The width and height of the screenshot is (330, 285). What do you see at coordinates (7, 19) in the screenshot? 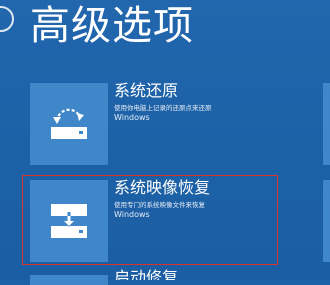
I see `back-arrow-icon` at bounding box center [7, 19].